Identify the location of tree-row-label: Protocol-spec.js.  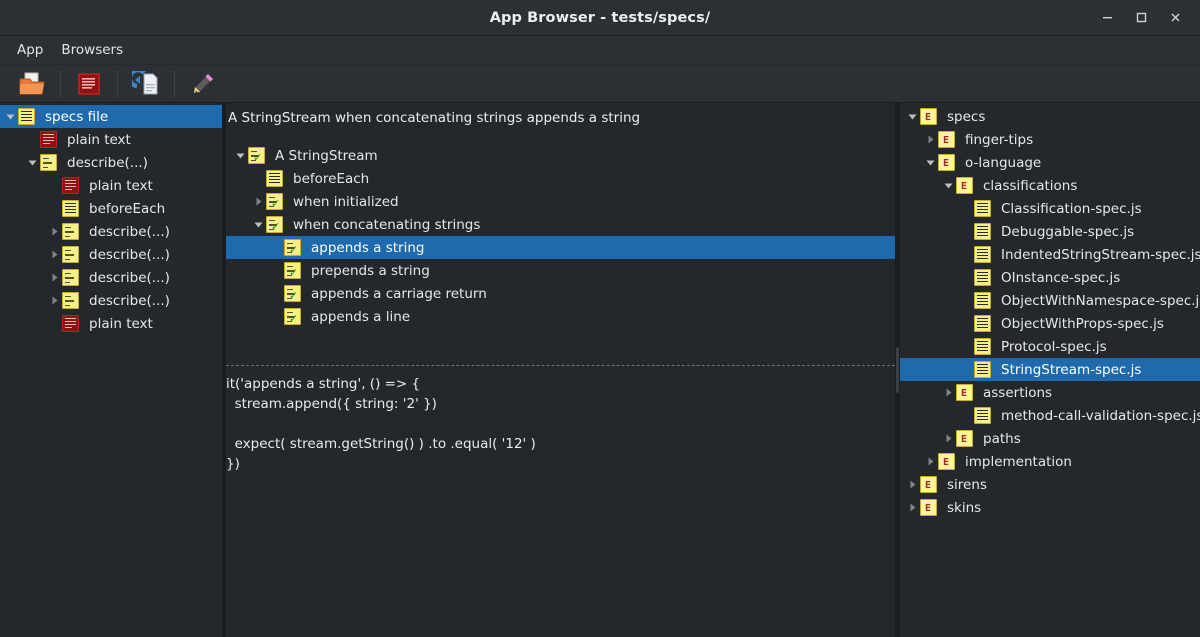
(1054, 346).